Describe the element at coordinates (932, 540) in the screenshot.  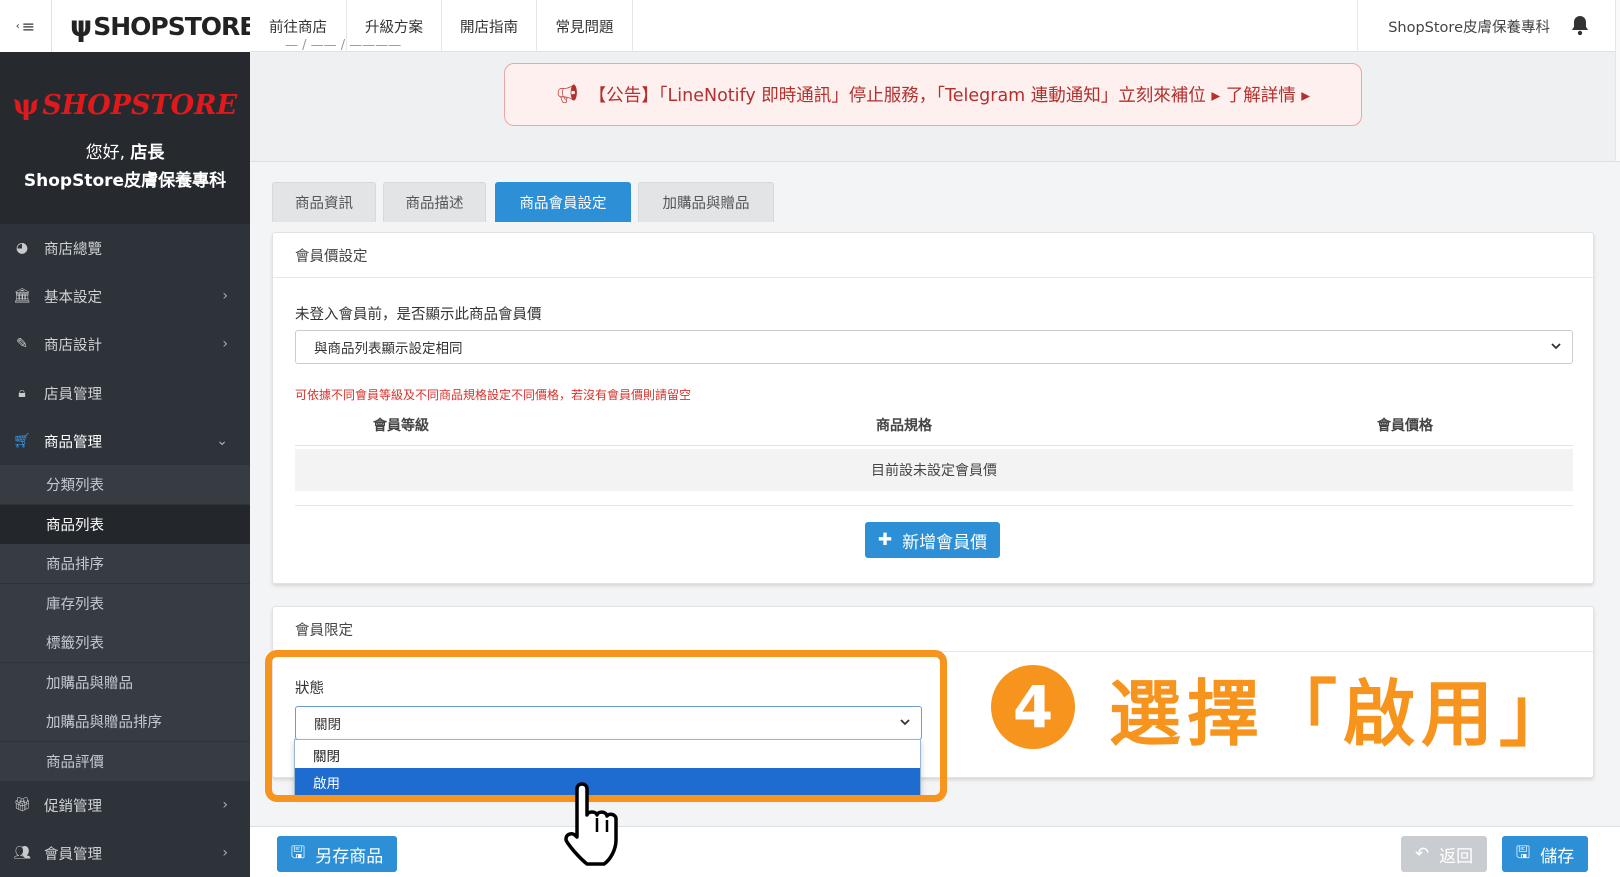
I see `add-member-price-button: ✚ 新增會員價` at that location.